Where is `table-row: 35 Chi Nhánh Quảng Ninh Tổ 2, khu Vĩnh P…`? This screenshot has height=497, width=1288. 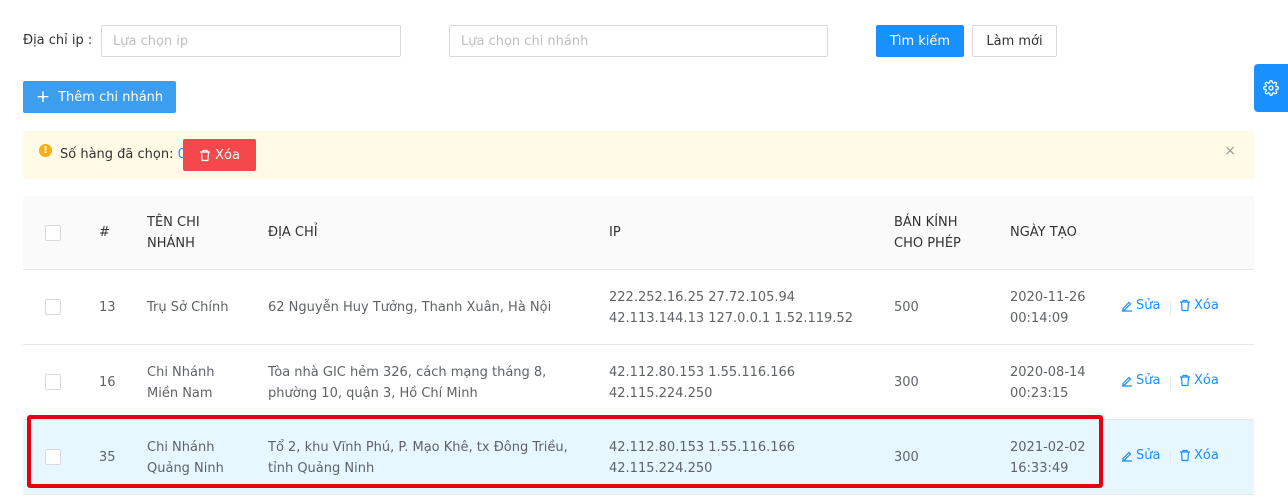 table-row: 35 Chi Nhánh Quảng Ninh Tổ 2, khu Vĩnh P… is located at coordinates (638, 457).